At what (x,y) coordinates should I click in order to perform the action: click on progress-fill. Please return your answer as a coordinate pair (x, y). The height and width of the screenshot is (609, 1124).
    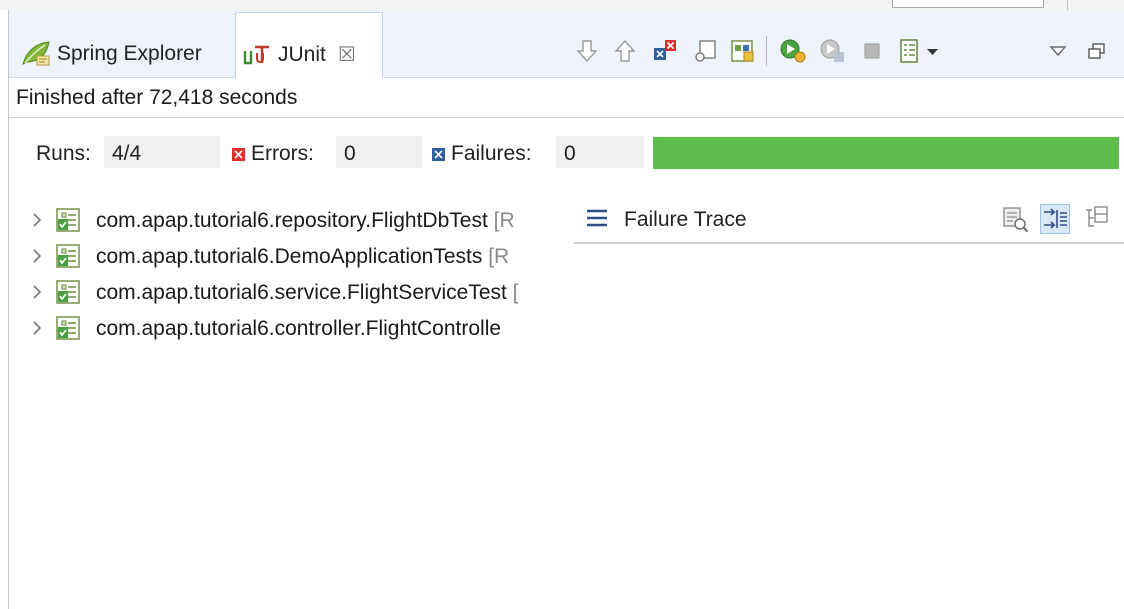
    Looking at the image, I should click on (886, 153).